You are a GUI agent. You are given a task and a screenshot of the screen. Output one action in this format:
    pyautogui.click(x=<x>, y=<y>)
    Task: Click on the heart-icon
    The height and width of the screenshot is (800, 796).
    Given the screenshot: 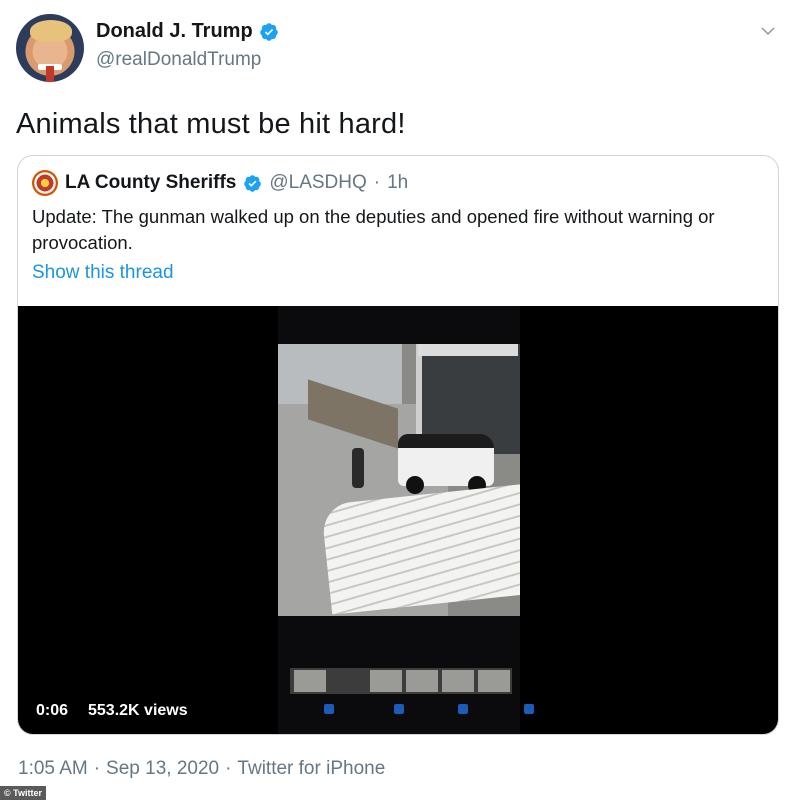 What is the action you would take?
    pyautogui.click(x=399, y=709)
    